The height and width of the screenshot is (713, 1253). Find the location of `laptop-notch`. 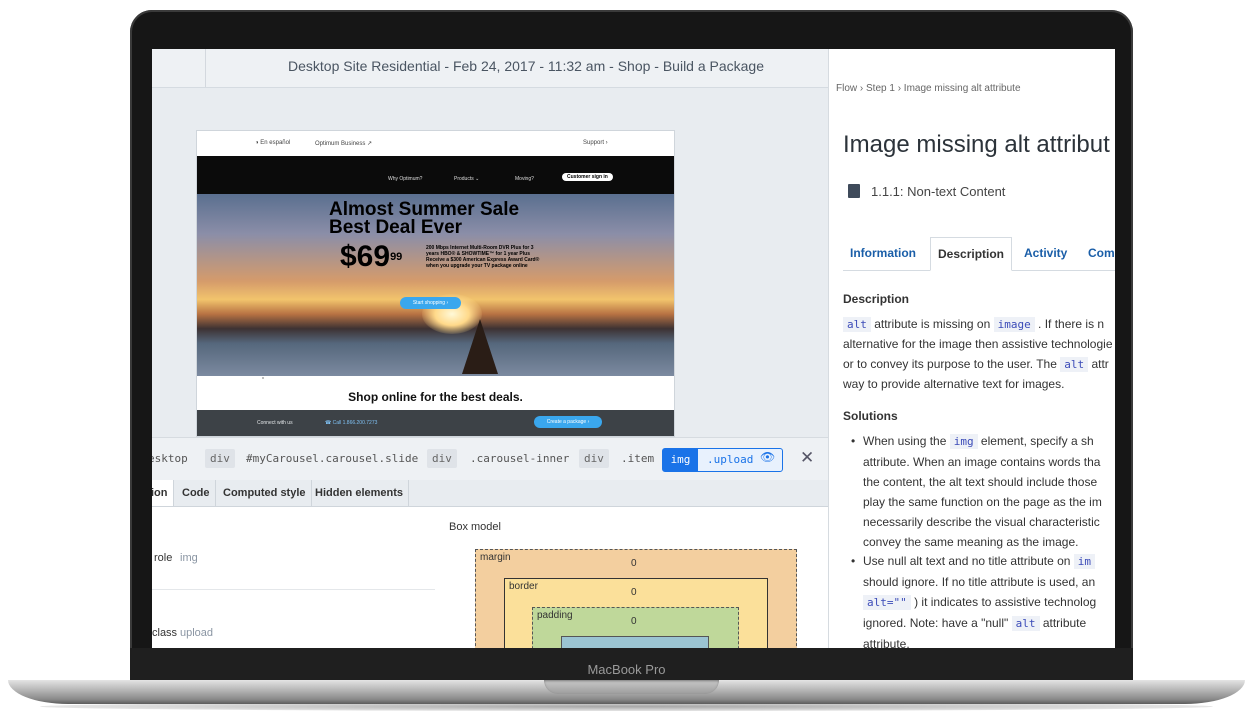

laptop-notch is located at coordinates (631, 687).